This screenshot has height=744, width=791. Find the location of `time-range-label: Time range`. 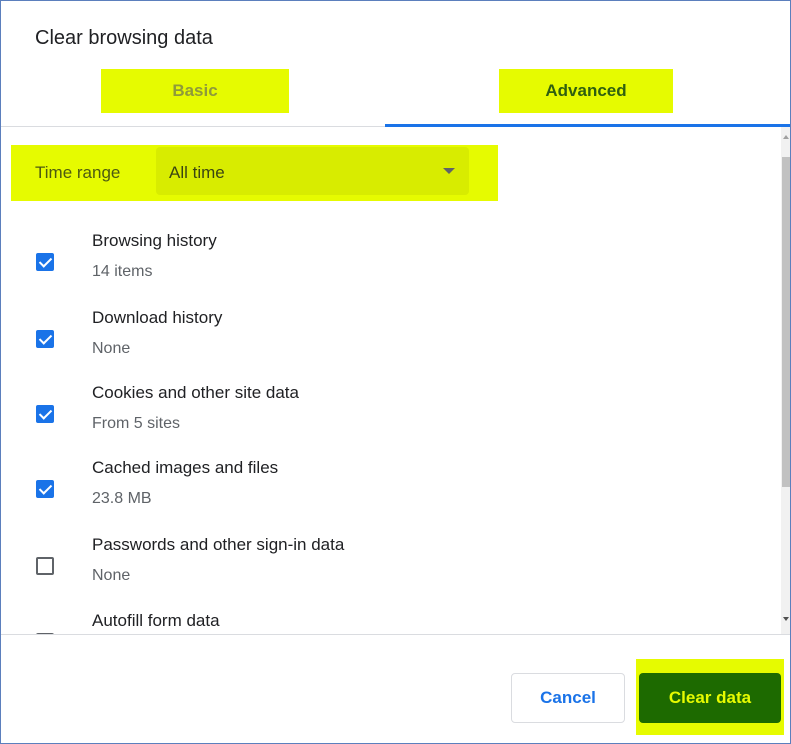

time-range-label: Time range is located at coordinates (78, 172).